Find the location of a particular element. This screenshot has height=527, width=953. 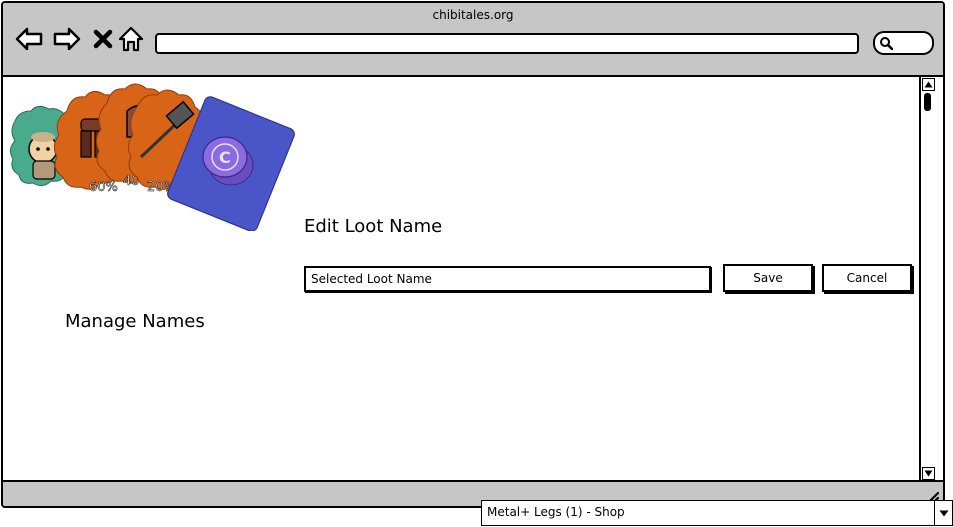

chevron-down-icon is located at coordinates (943, 513).